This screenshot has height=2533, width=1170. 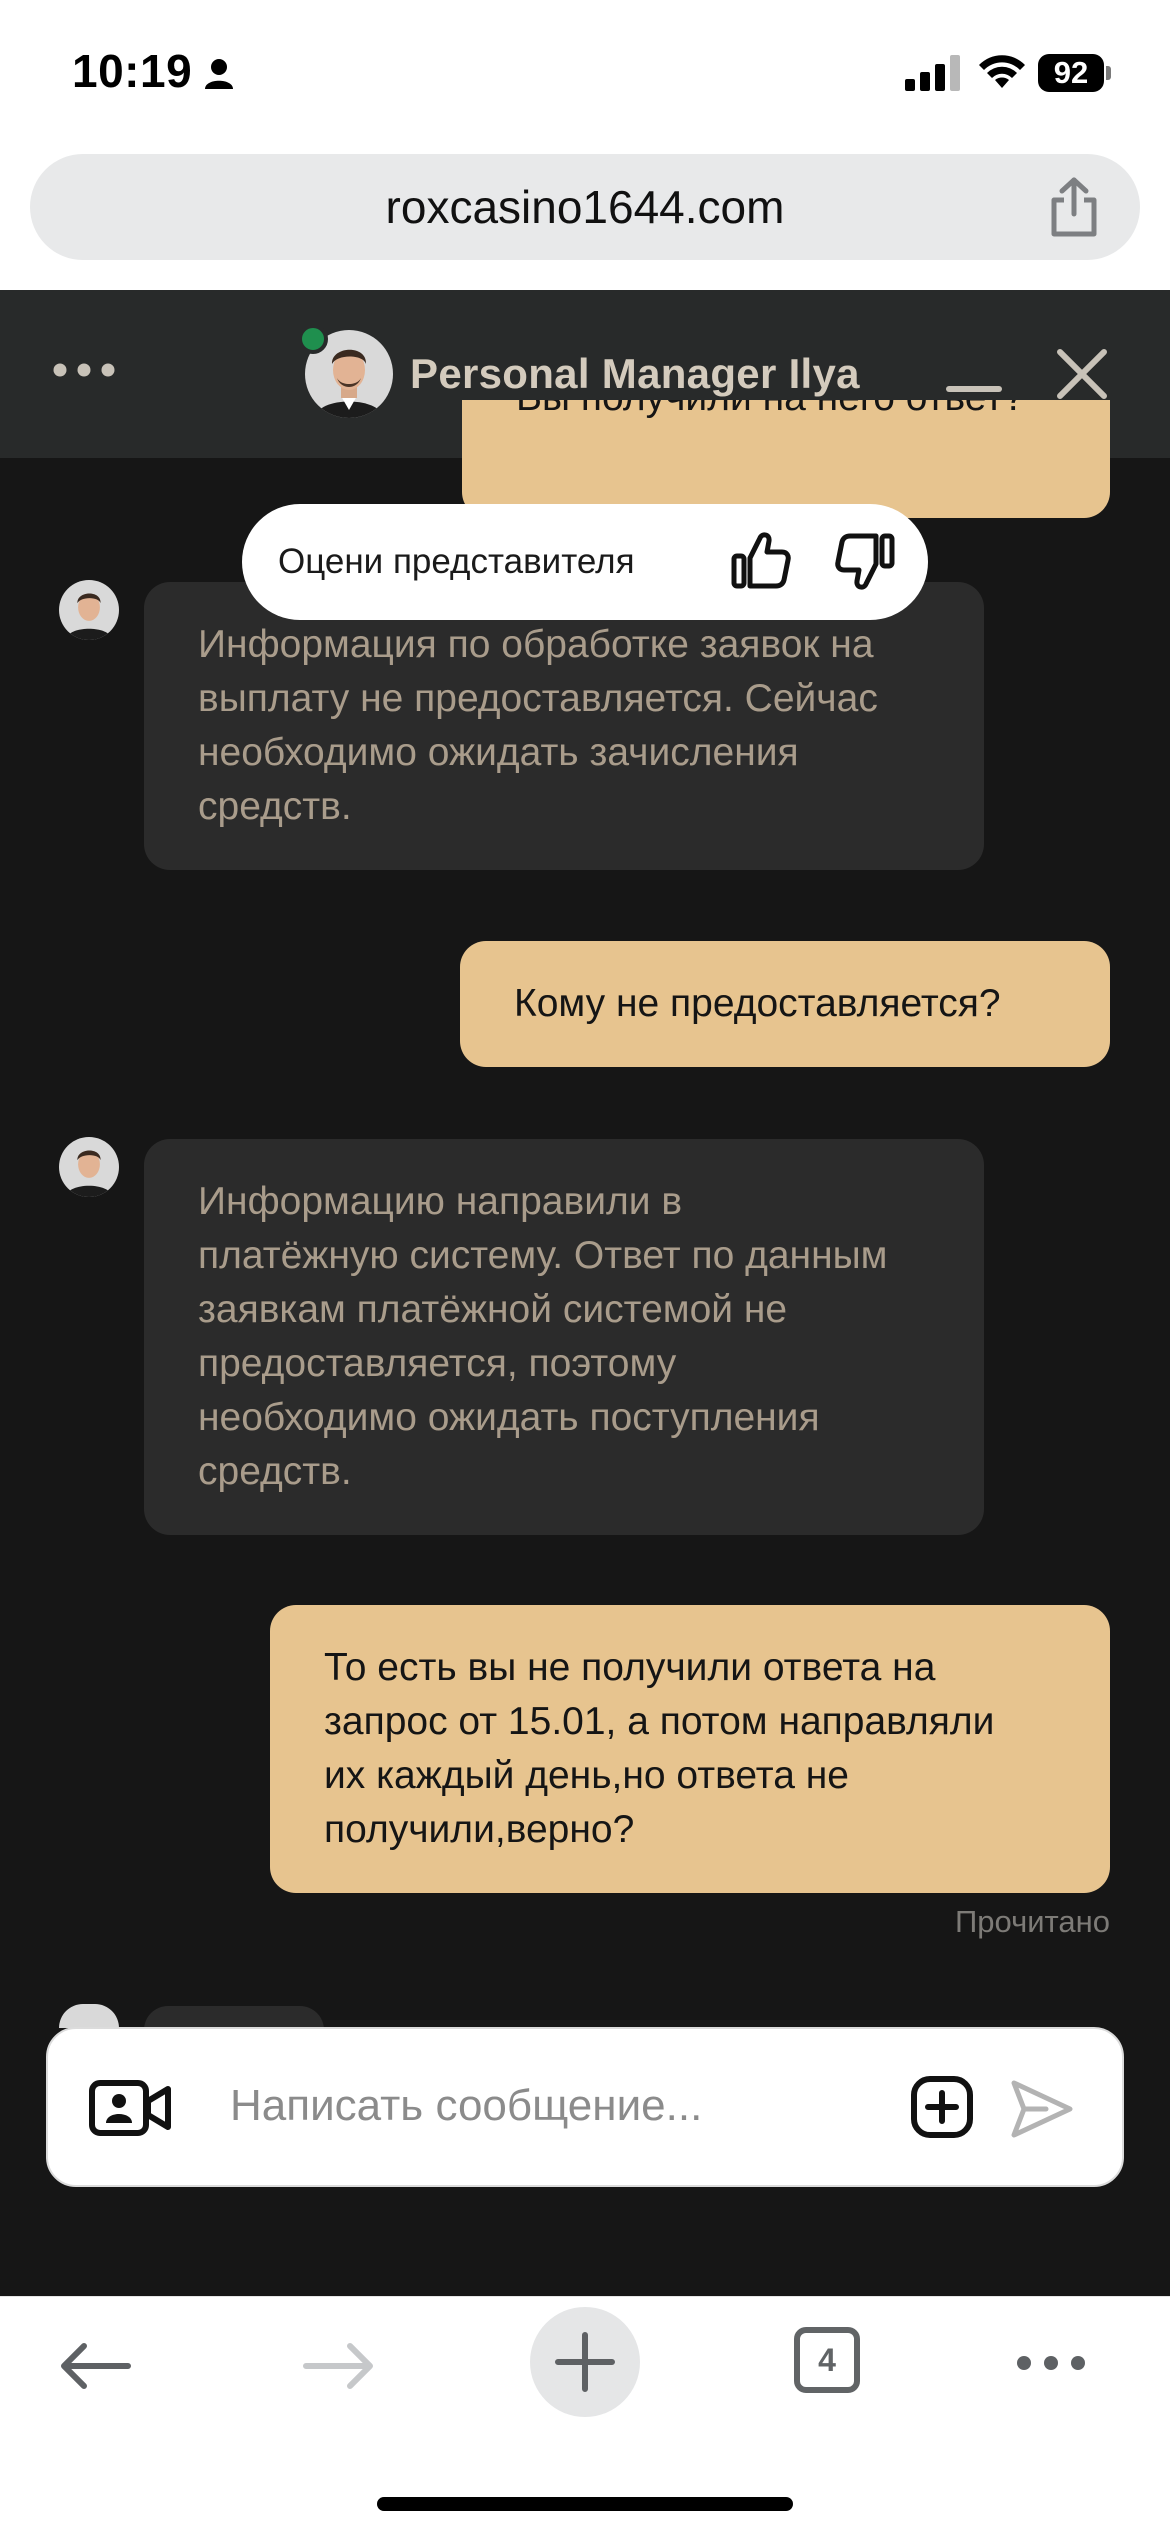 What do you see at coordinates (219, 74) in the screenshot?
I see `person-icon` at bounding box center [219, 74].